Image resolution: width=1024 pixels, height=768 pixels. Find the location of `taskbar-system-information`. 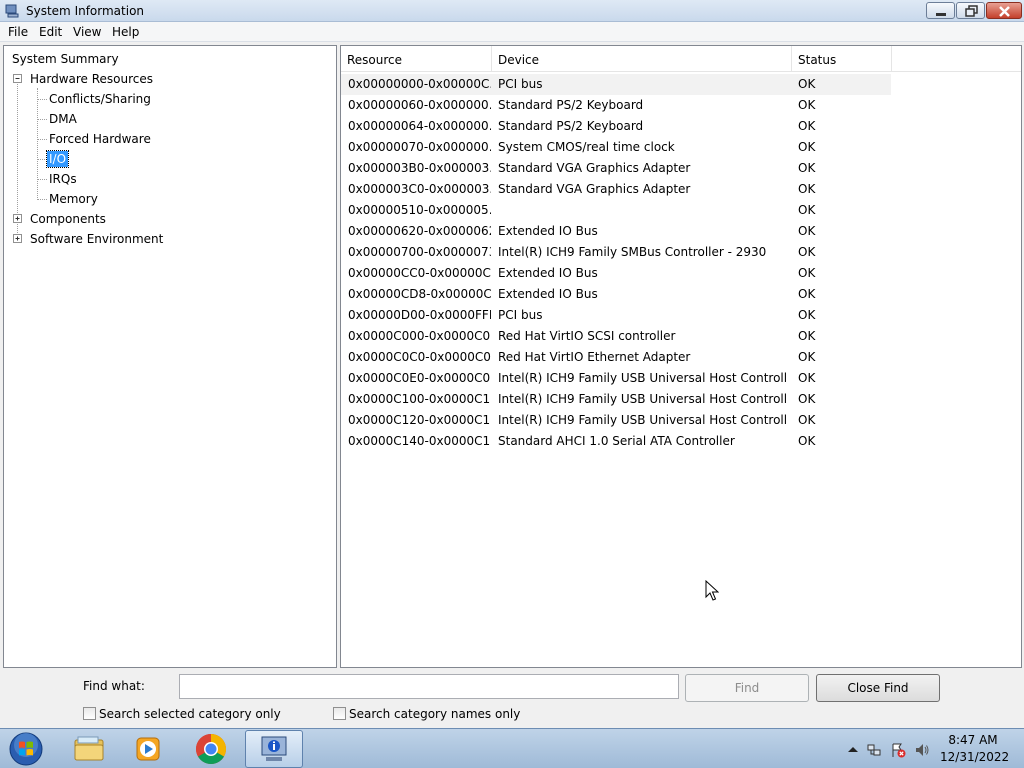

taskbar-system-information is located at coordinates (274, 749).